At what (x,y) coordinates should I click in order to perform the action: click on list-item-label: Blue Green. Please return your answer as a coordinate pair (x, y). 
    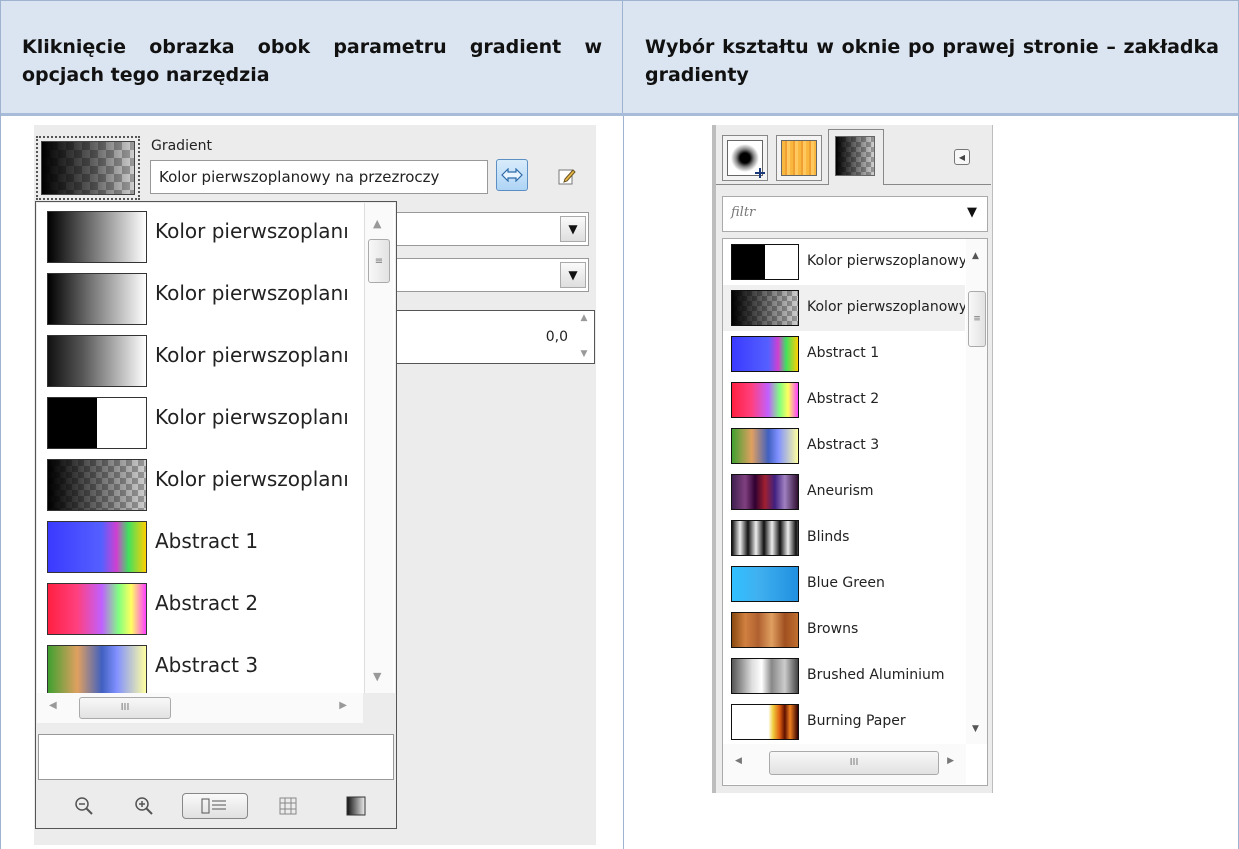
    Looking at the image, I should click on (846, 583).